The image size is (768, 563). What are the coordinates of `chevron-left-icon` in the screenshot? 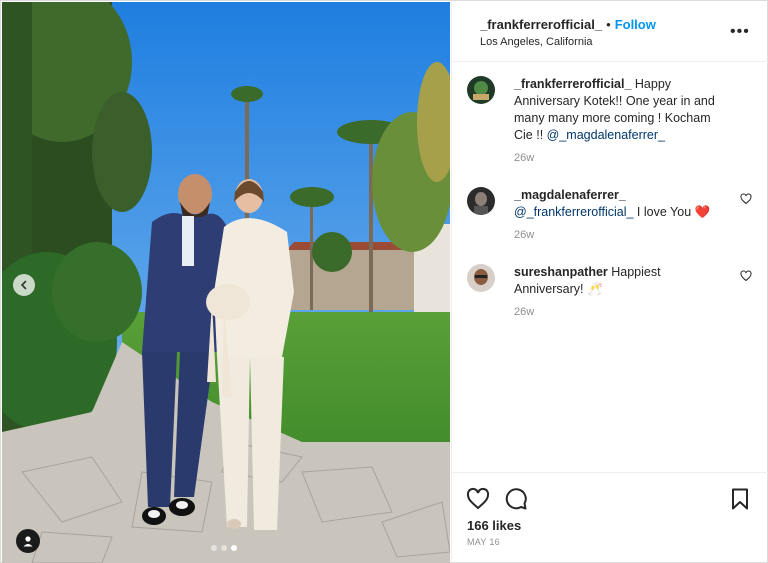 It's located at (23, 285).